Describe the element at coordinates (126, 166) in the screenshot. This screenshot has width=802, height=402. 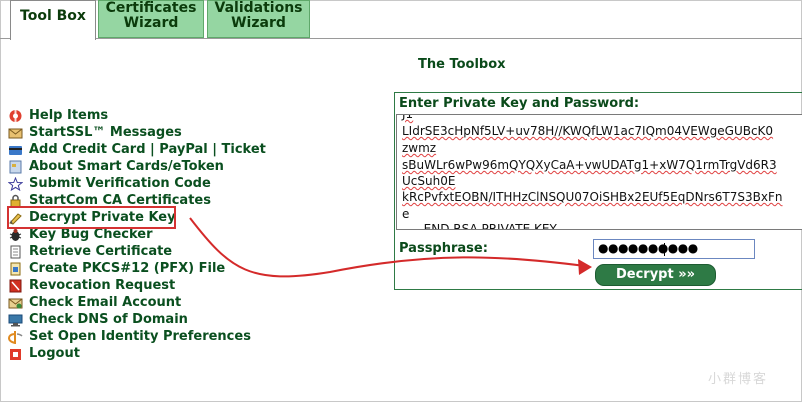
I see `menu-item-label: About Smart Cards/eToken` at that location.